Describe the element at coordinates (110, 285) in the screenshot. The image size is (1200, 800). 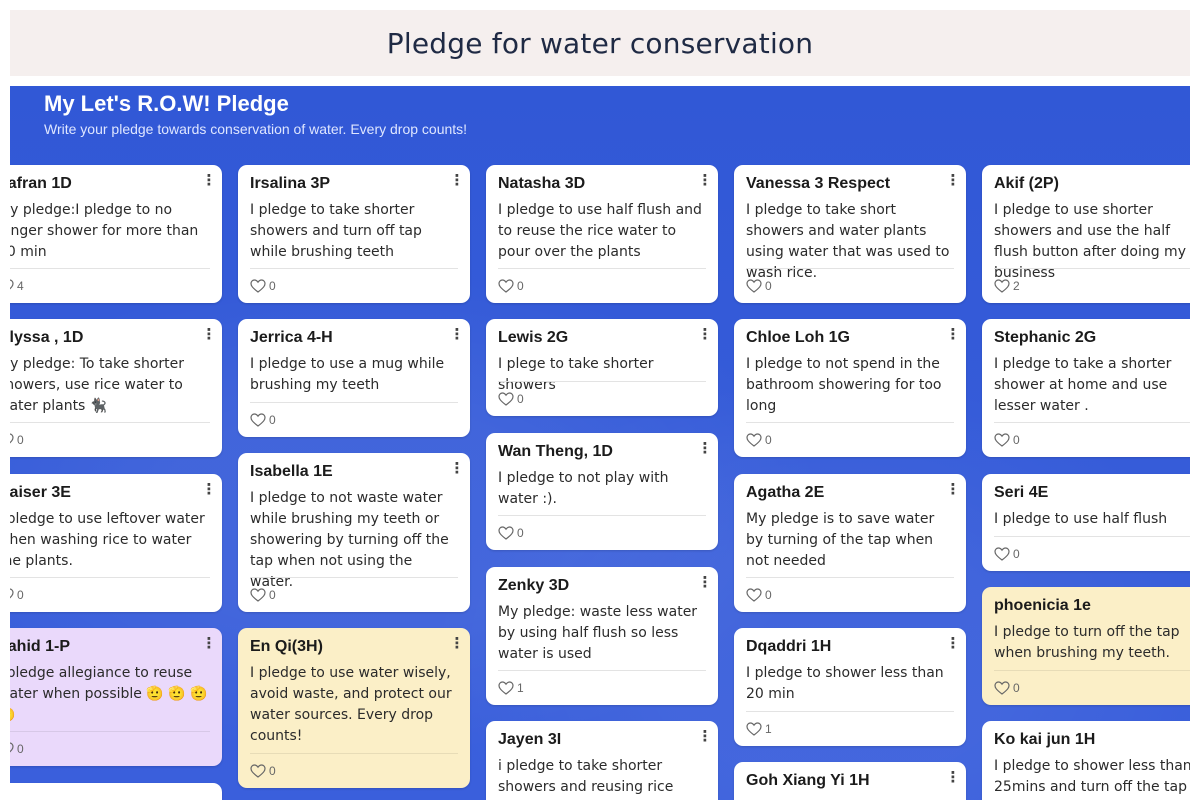
I see `card-footer: 4` at that location.